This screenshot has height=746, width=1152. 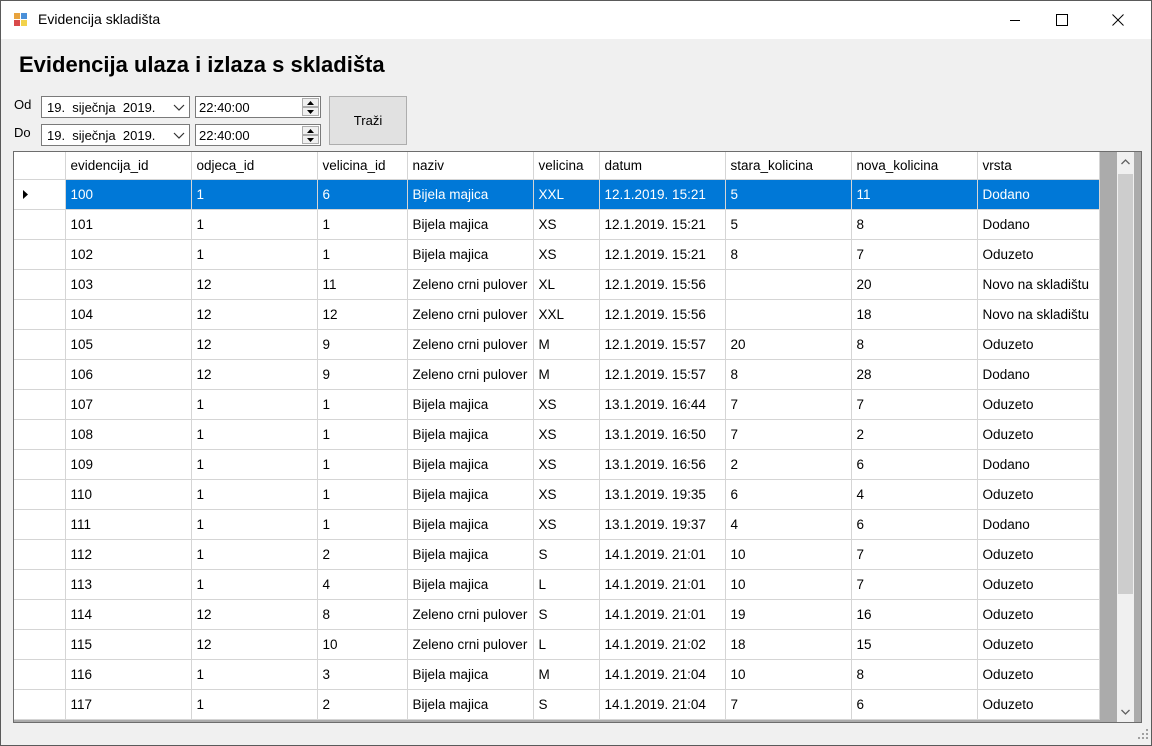 I want to click on table-cell: Novo na skladištu, so click(x=1038, y=284).